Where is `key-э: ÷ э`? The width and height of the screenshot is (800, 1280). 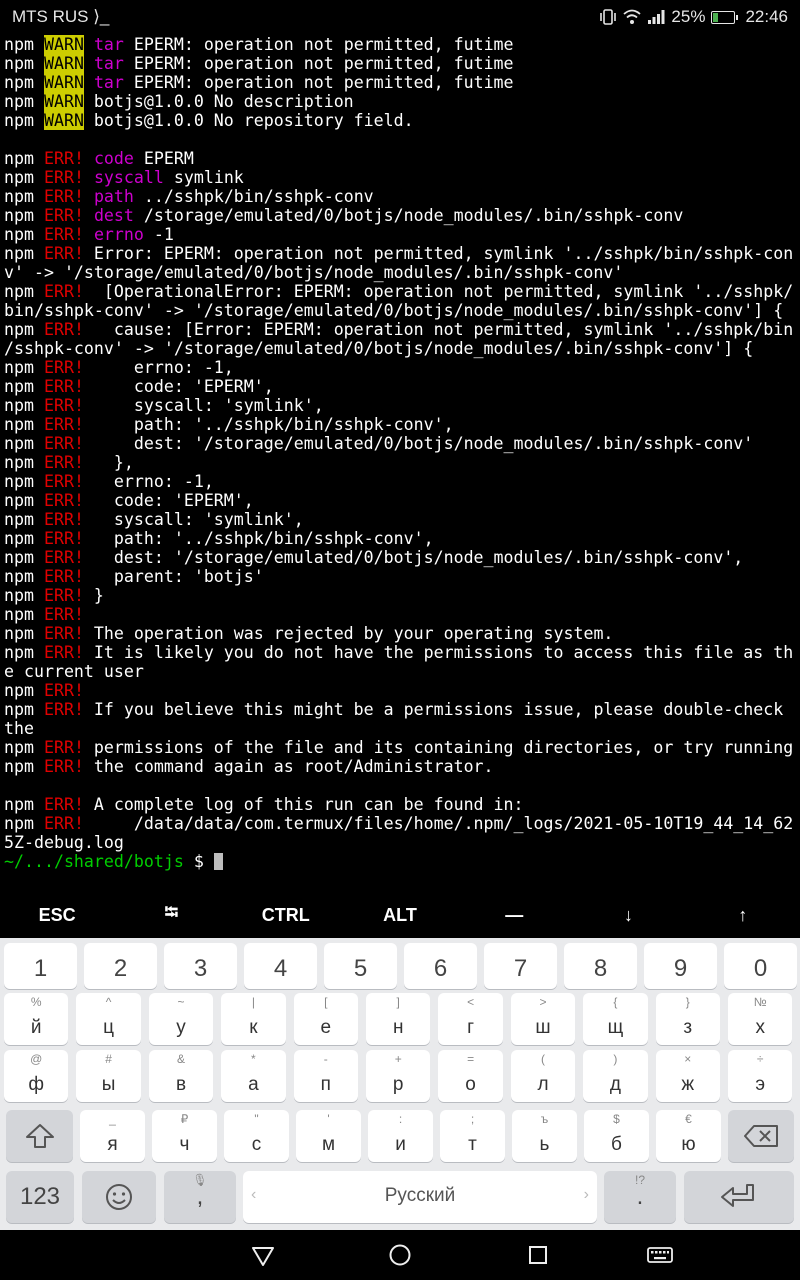
key-э: ÷ э is located at coordinates (760, 1076).